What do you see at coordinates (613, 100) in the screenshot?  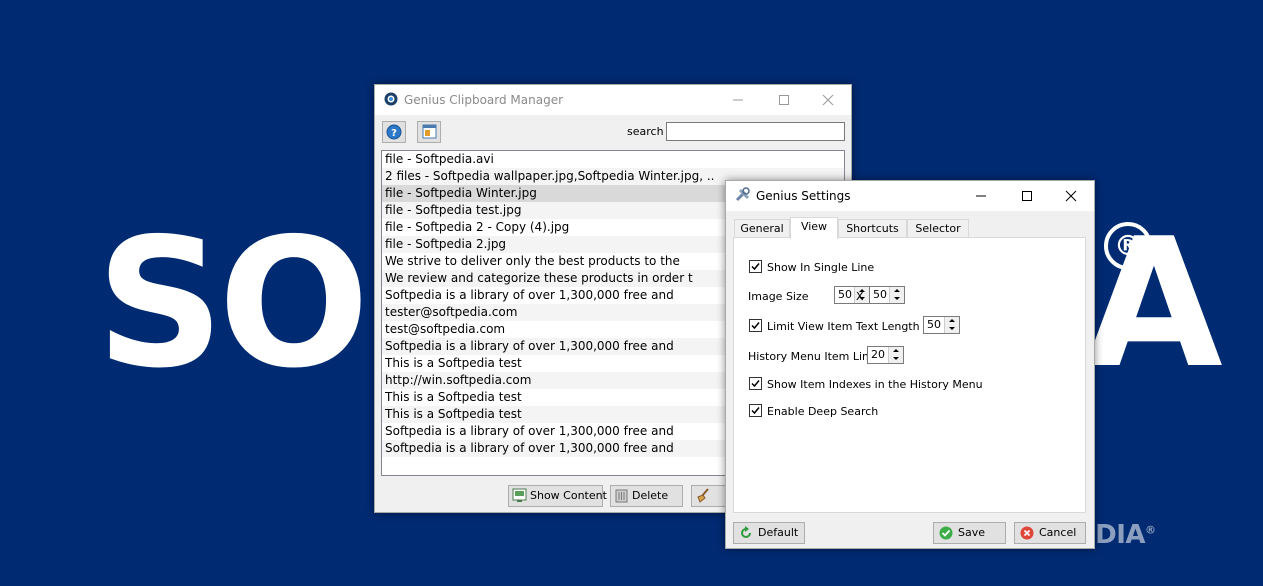 I see `main-titlebar: Genius Clipboard Manager` at bounding box center [613, 100].